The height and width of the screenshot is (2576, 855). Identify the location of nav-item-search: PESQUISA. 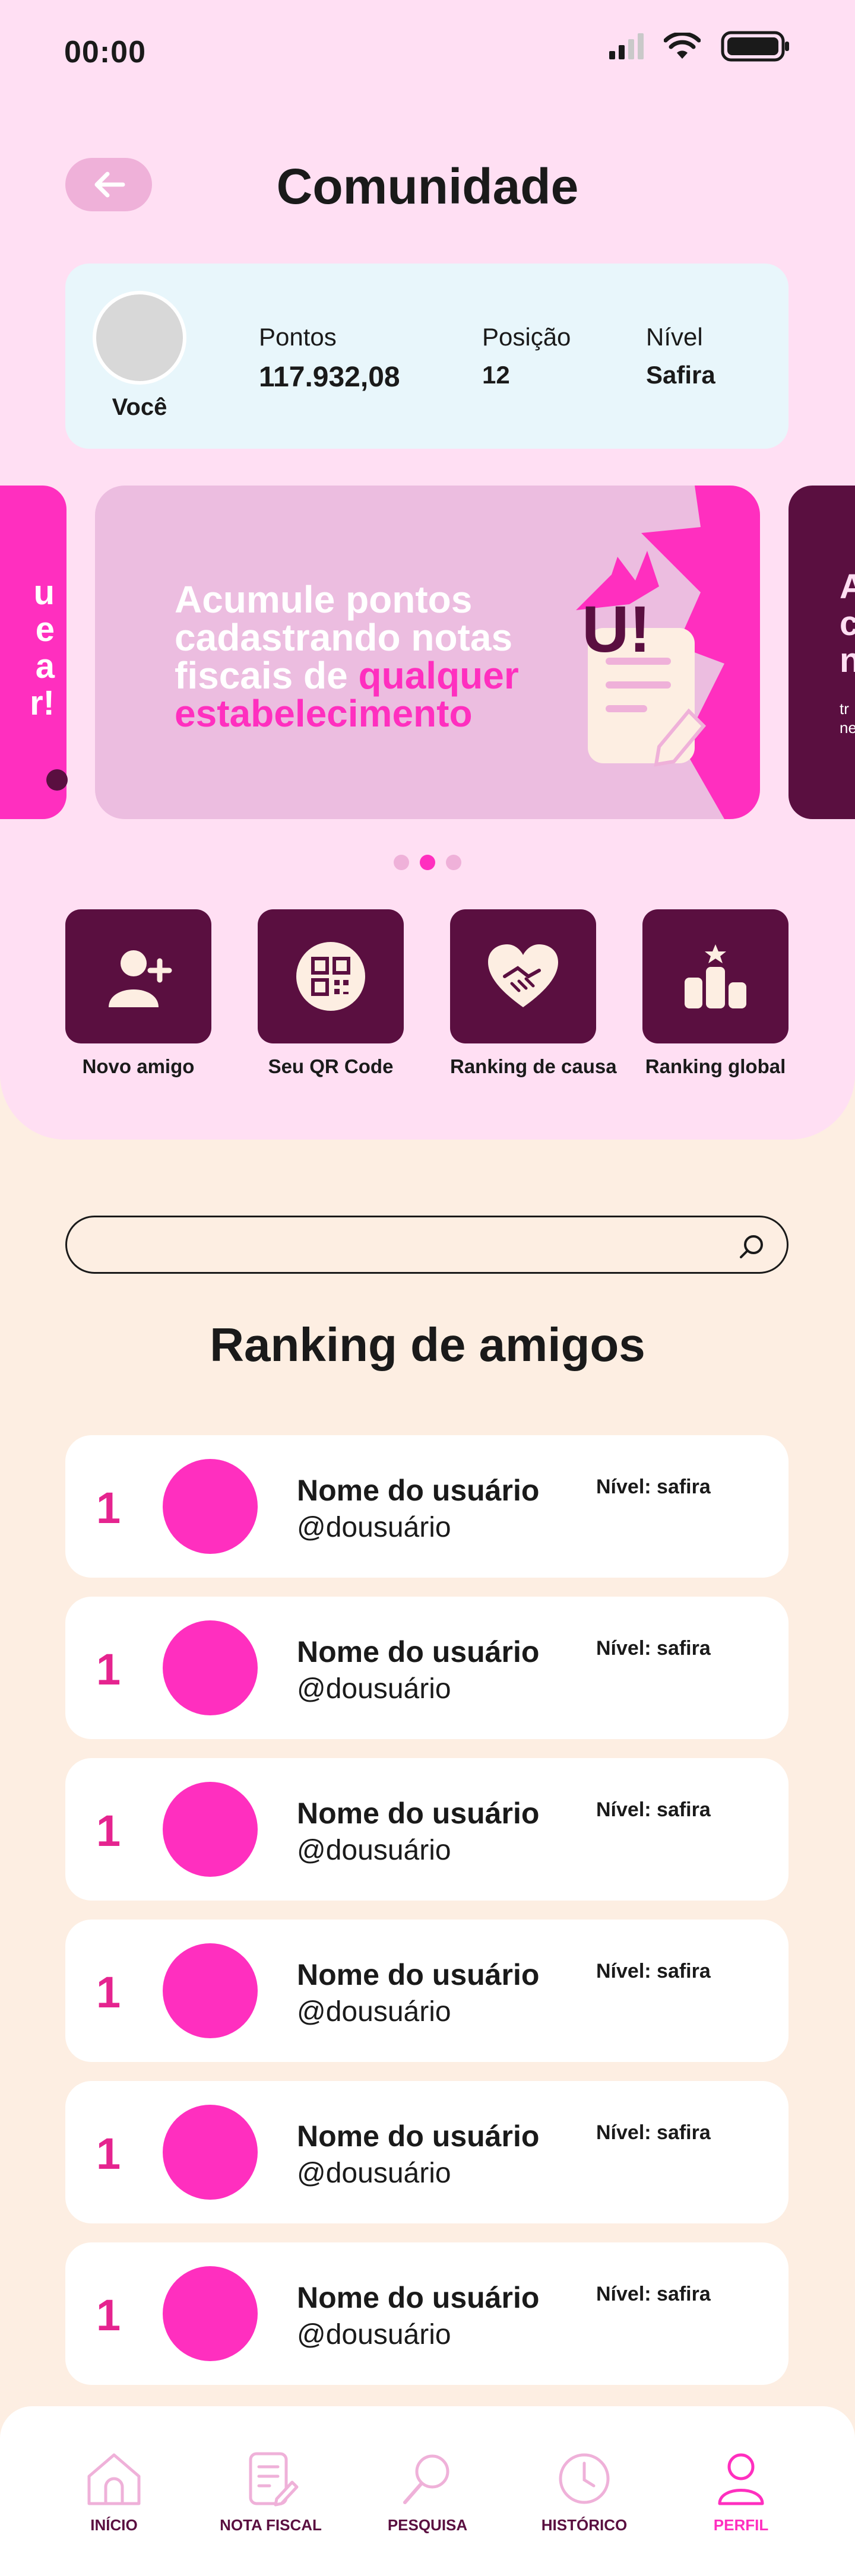
(427, 2491).